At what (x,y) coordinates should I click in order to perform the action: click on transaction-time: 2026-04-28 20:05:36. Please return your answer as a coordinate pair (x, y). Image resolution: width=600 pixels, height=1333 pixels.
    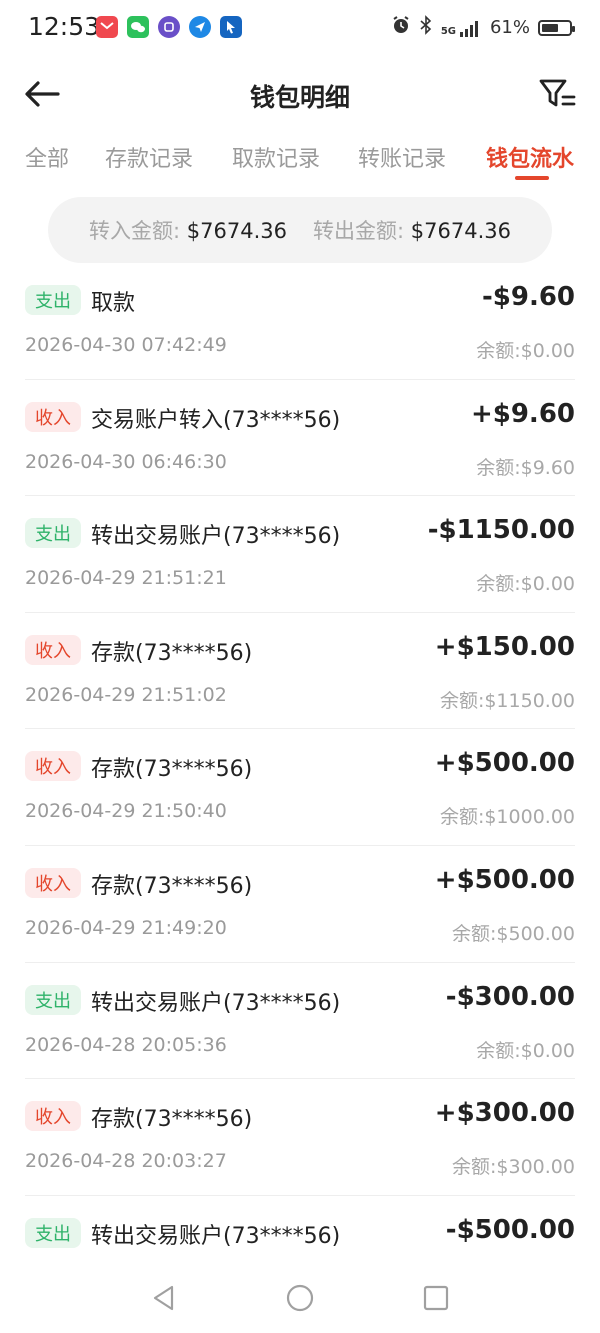
    Looking at the image, I should click on (126, 1044).